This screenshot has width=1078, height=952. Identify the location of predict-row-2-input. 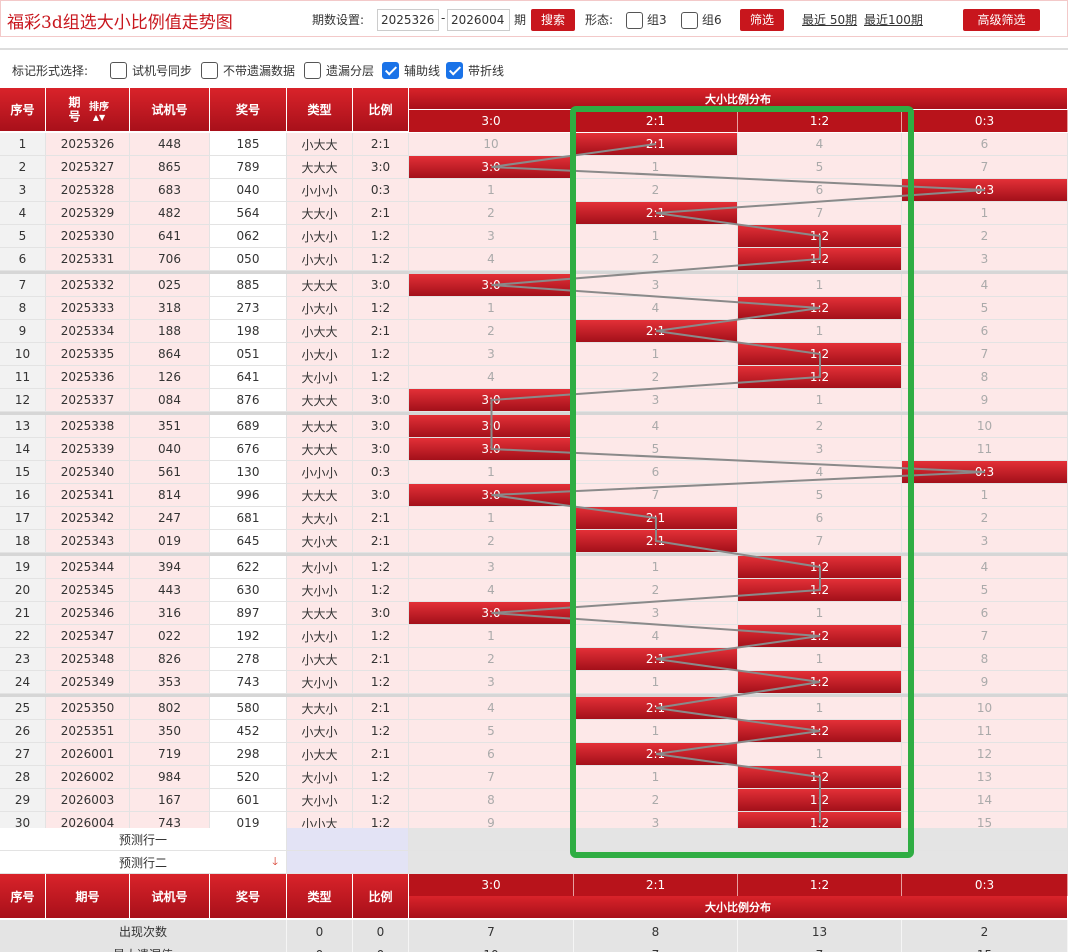
(348, 862).